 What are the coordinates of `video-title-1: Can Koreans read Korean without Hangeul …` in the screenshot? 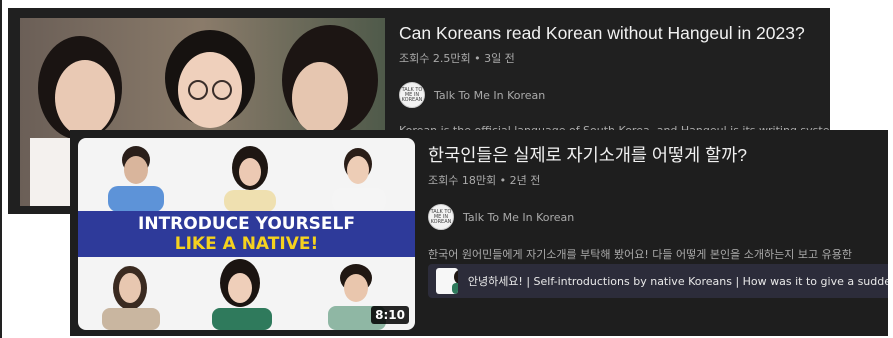 It's located at (614, 33).